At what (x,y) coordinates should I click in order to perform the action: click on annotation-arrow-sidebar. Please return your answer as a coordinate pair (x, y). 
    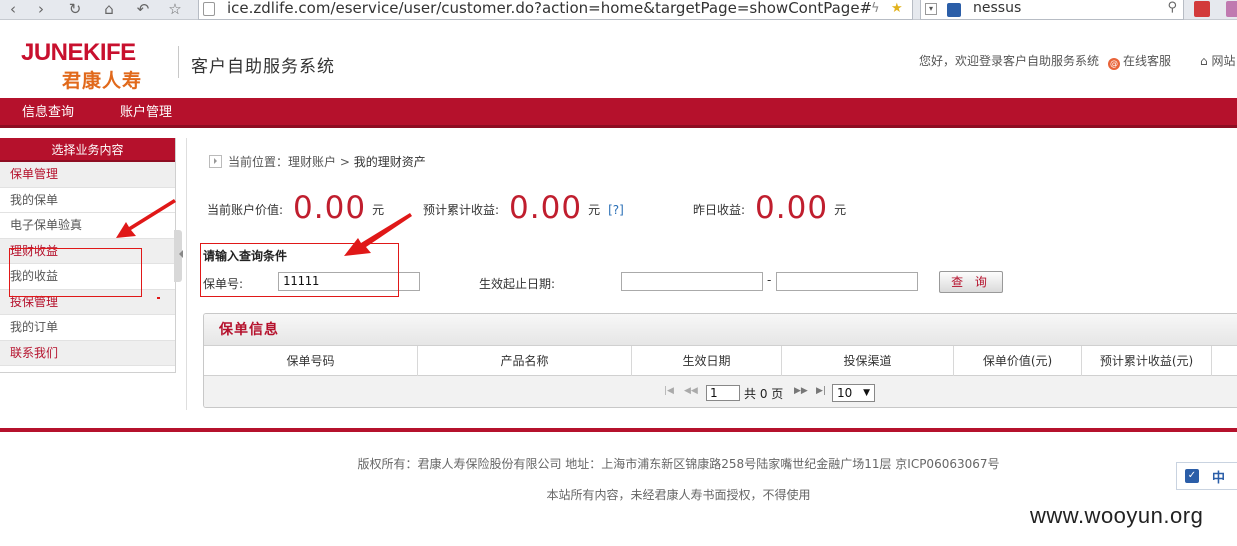
    Looking at the image, I should click on (146, 218).